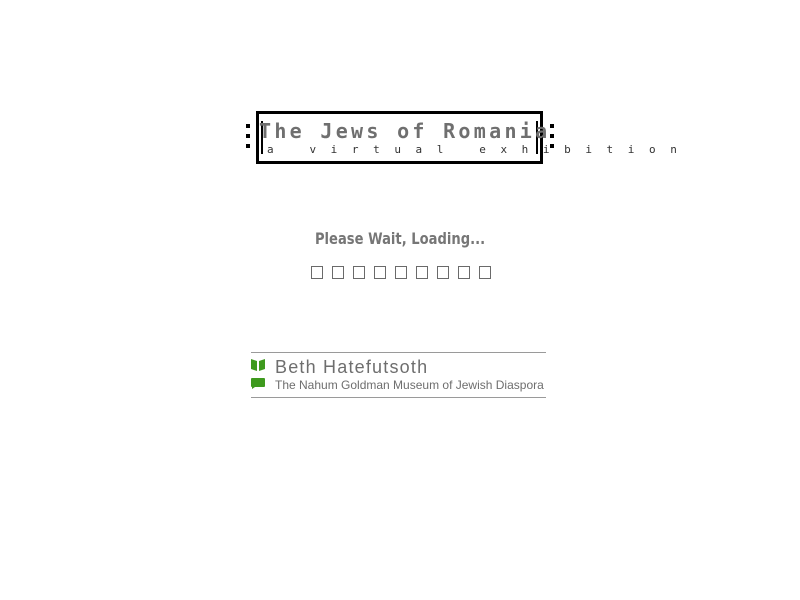 The width and height of the screenshot is (800, 600). Describe the element at coordinates (258, 383) in the screenshot. I see `speech-bubble-icon` at that location.